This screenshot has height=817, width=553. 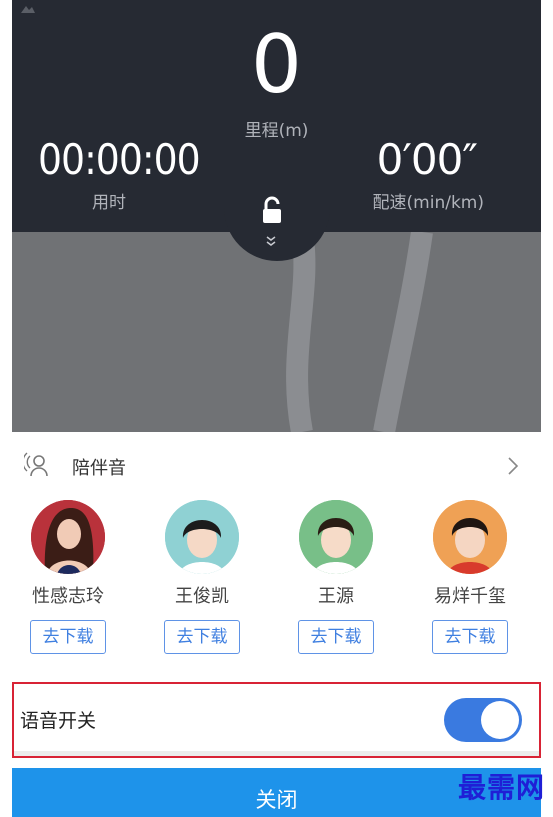 I want to click on voice-card: 王源 去下载, so click(x=336, y=577).